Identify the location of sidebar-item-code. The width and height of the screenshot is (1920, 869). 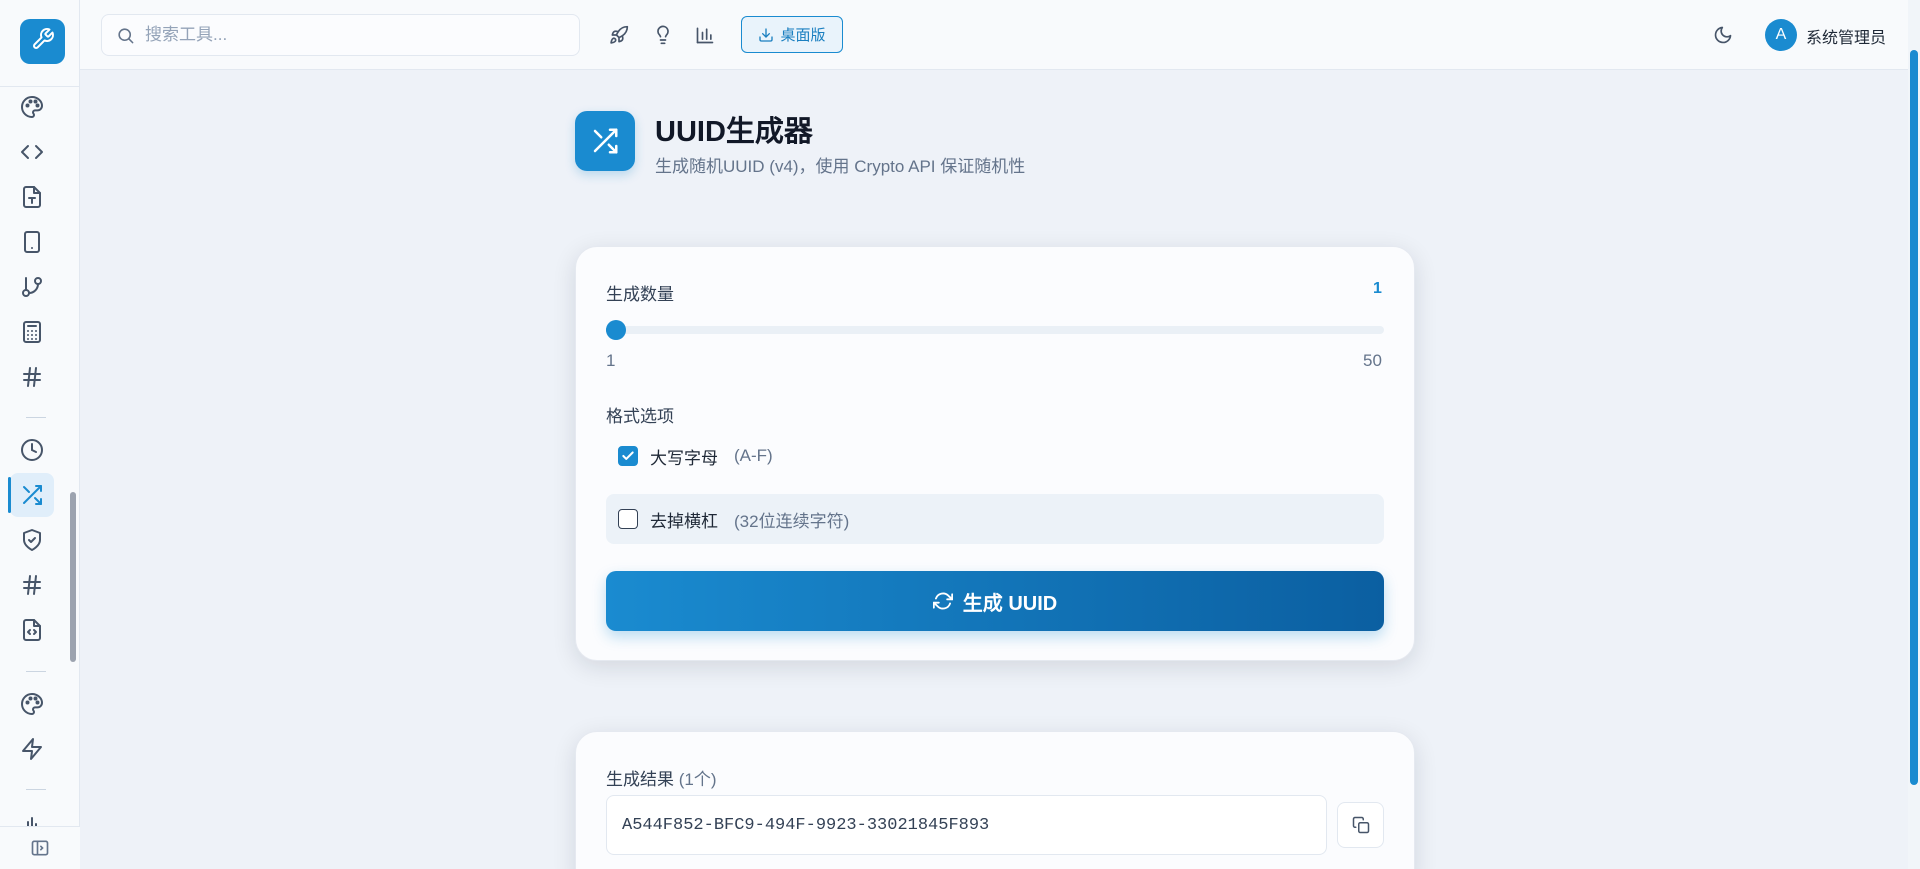
(32, 152).